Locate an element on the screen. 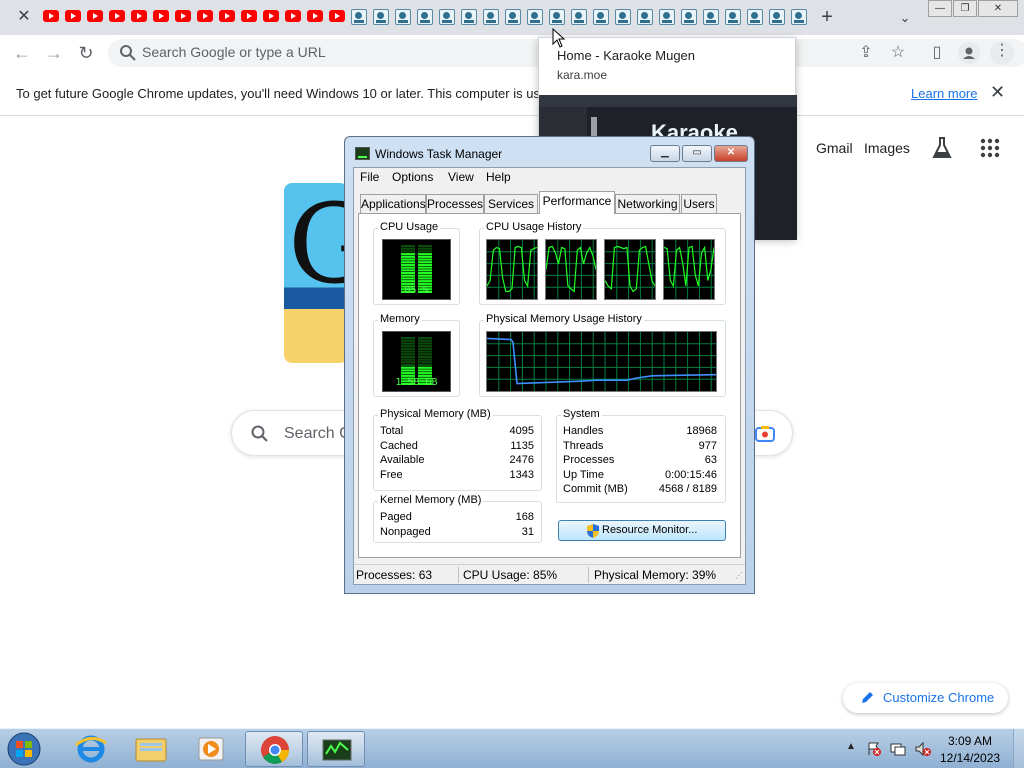  physical-memory-history-group: Physical Memory Usage History is located at coordinates (602, 355).